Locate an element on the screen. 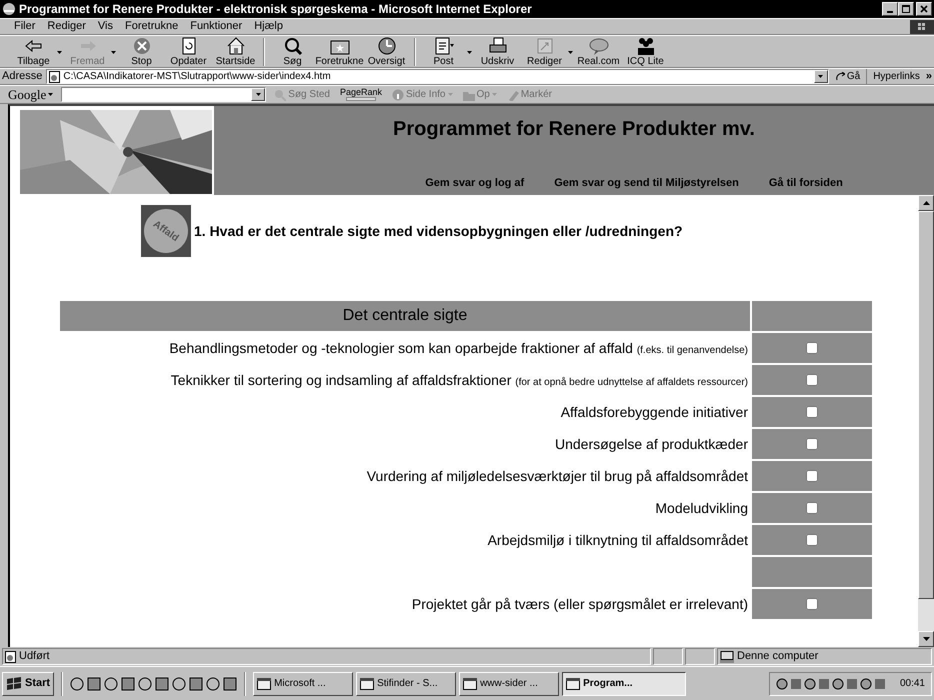 This screenshot has width=934, height=700. status-text: Udført is located at coordinates (34, 656).